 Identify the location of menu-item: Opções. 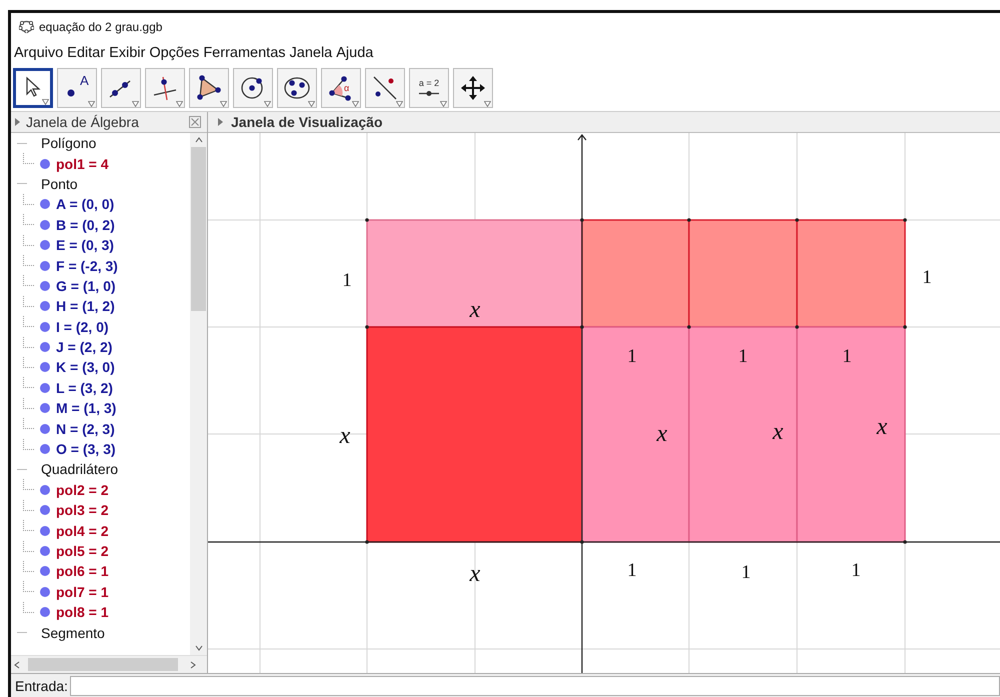
(174, 52).